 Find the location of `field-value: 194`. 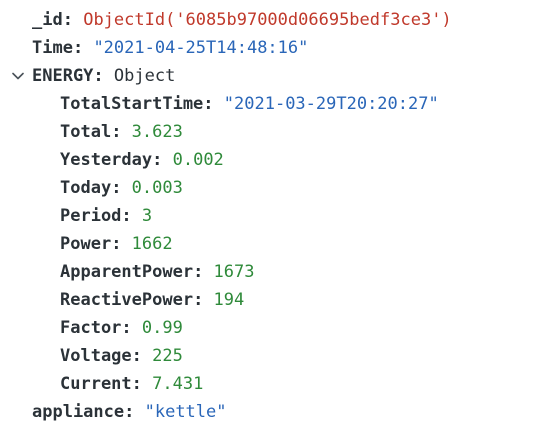

field-value: 194 is located at coordinates (229, 300).